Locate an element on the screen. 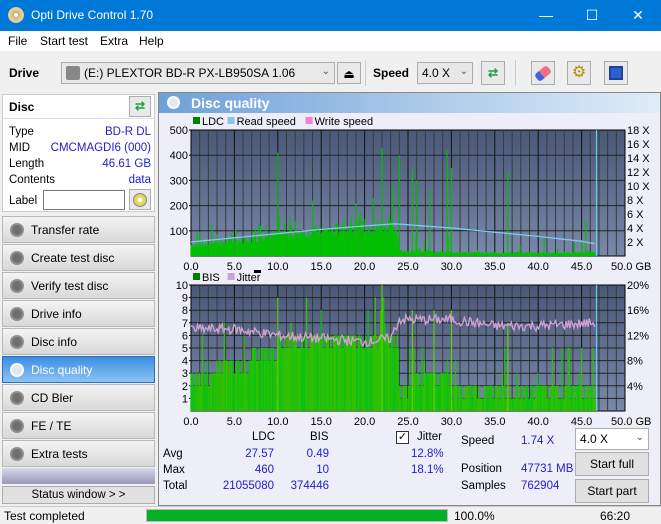 The image size is (661, 524). legend-marker is located at coordinates (257, 271).